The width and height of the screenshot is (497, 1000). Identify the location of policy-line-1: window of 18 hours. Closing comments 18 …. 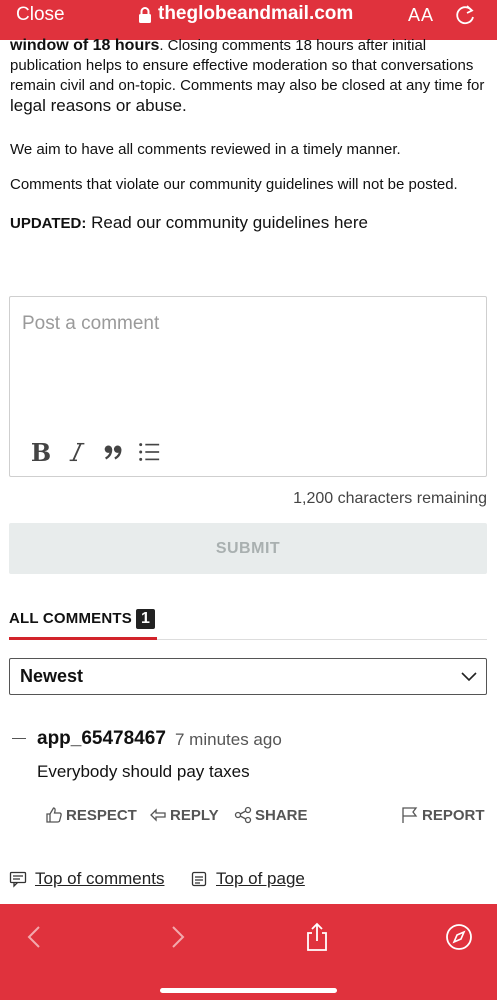
(250, 46).